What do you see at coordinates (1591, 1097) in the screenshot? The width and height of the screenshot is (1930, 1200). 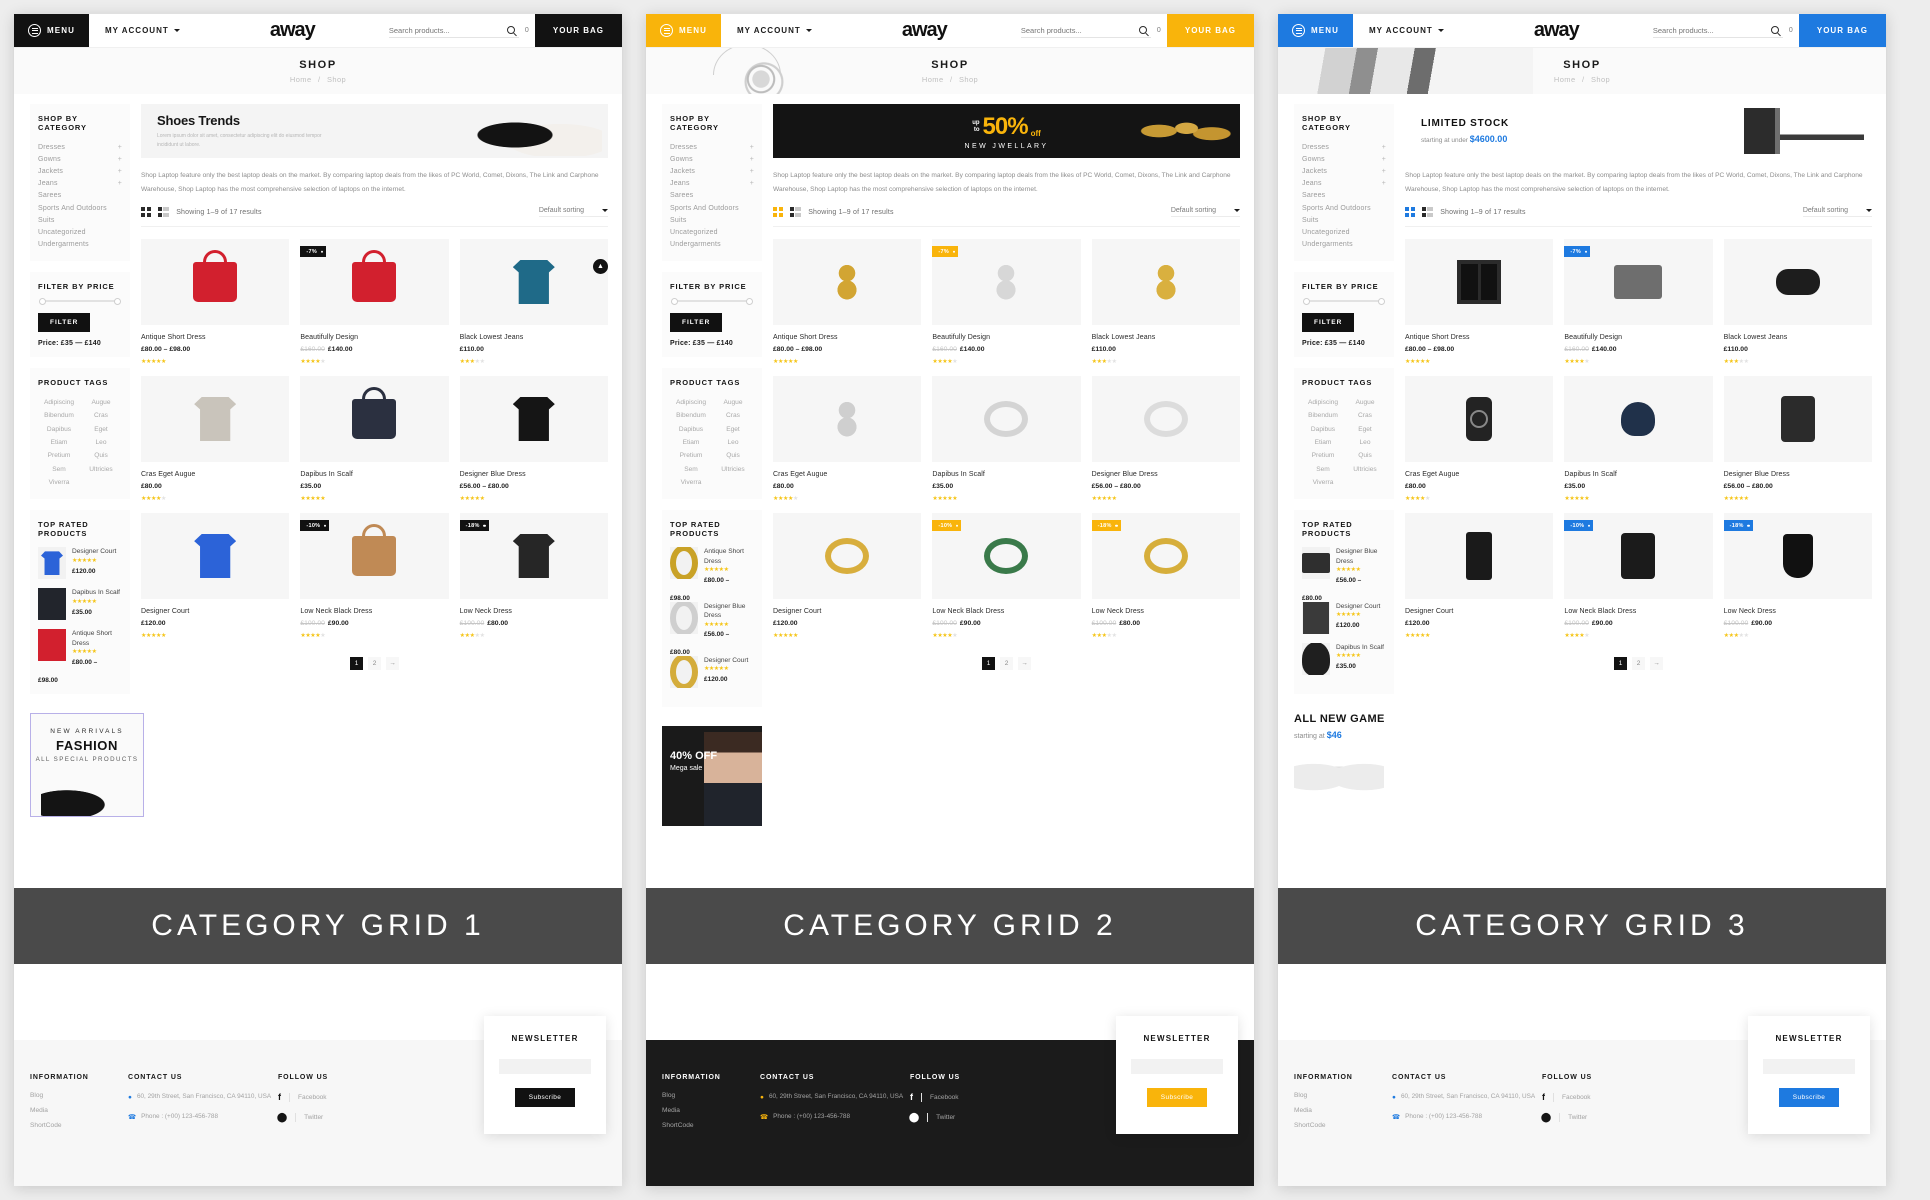 I see `social-link: f Facebook` at bounding box center [1591, 1097].